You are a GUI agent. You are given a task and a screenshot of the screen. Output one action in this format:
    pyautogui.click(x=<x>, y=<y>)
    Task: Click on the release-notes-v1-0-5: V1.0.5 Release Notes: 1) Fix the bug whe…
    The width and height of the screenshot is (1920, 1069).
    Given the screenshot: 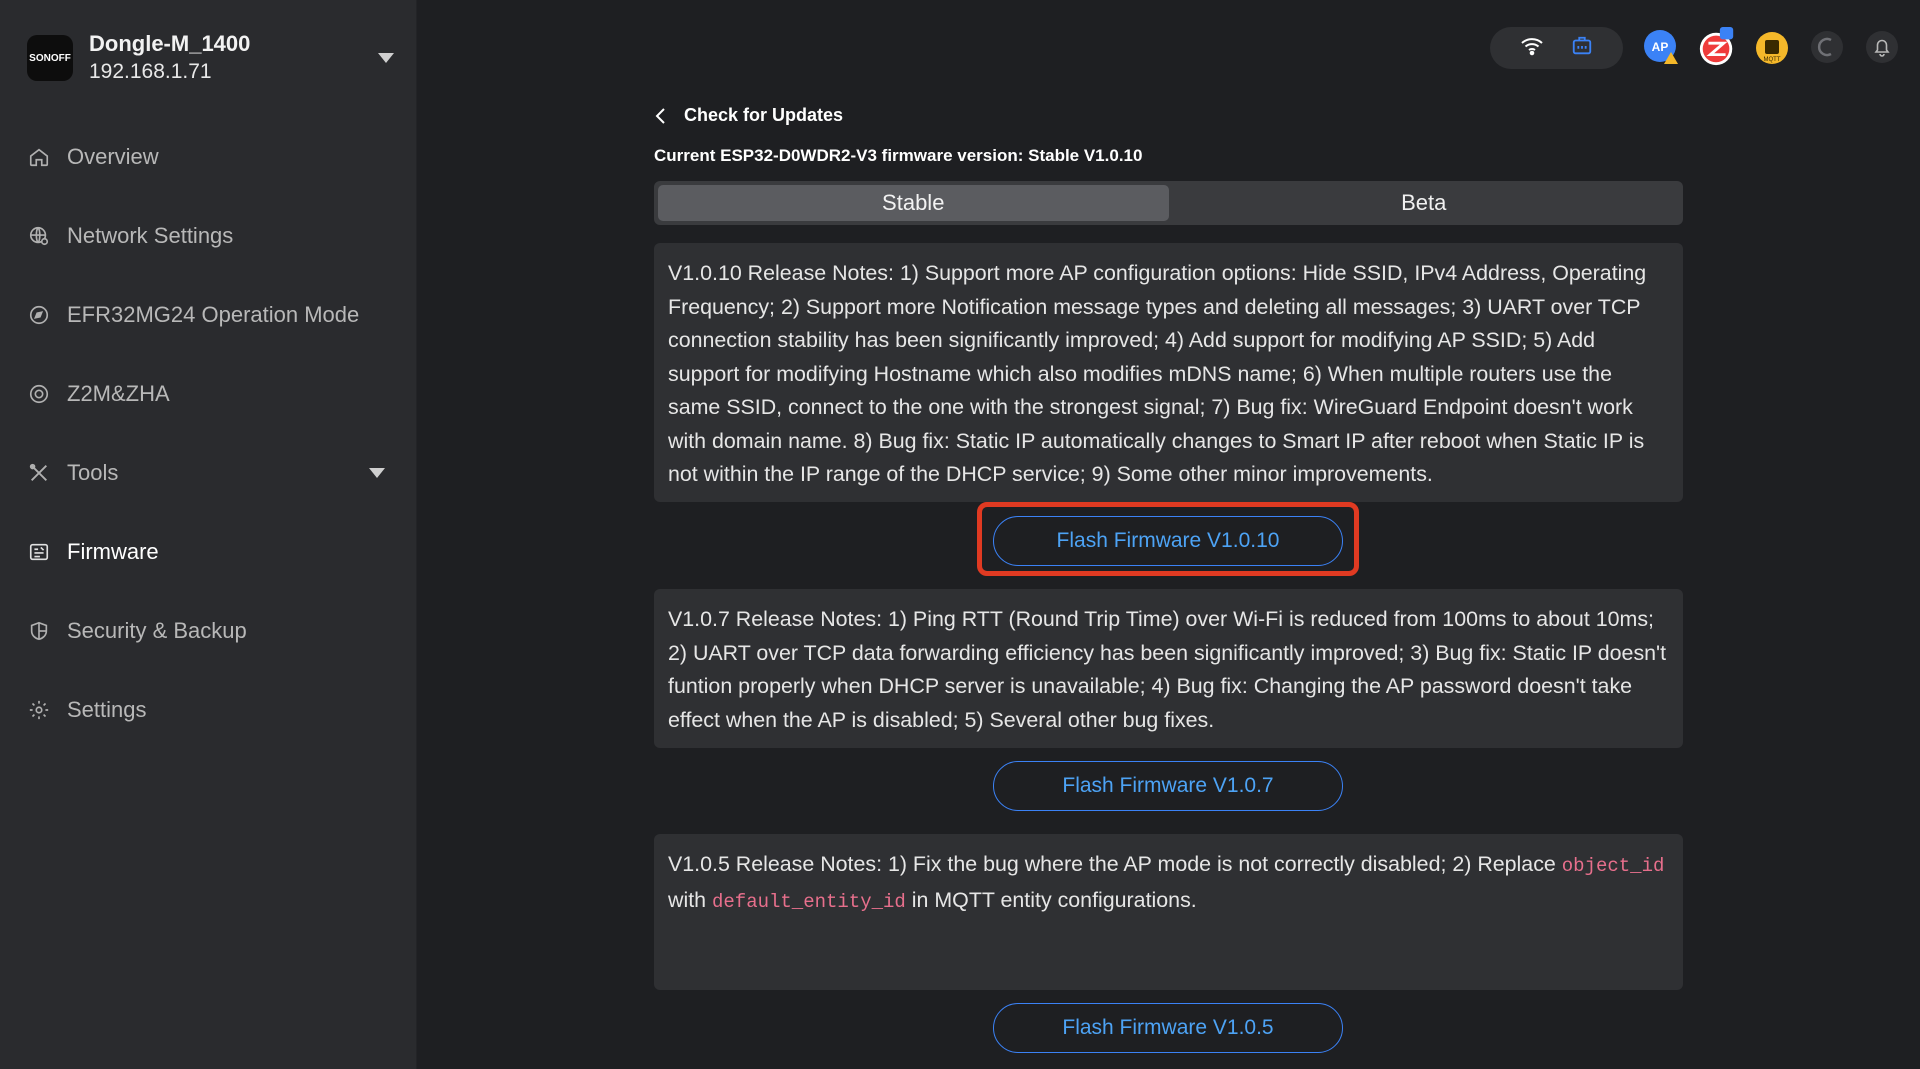 What is the action you would take?
    pyautogui.click(x=1168, y=912)
    